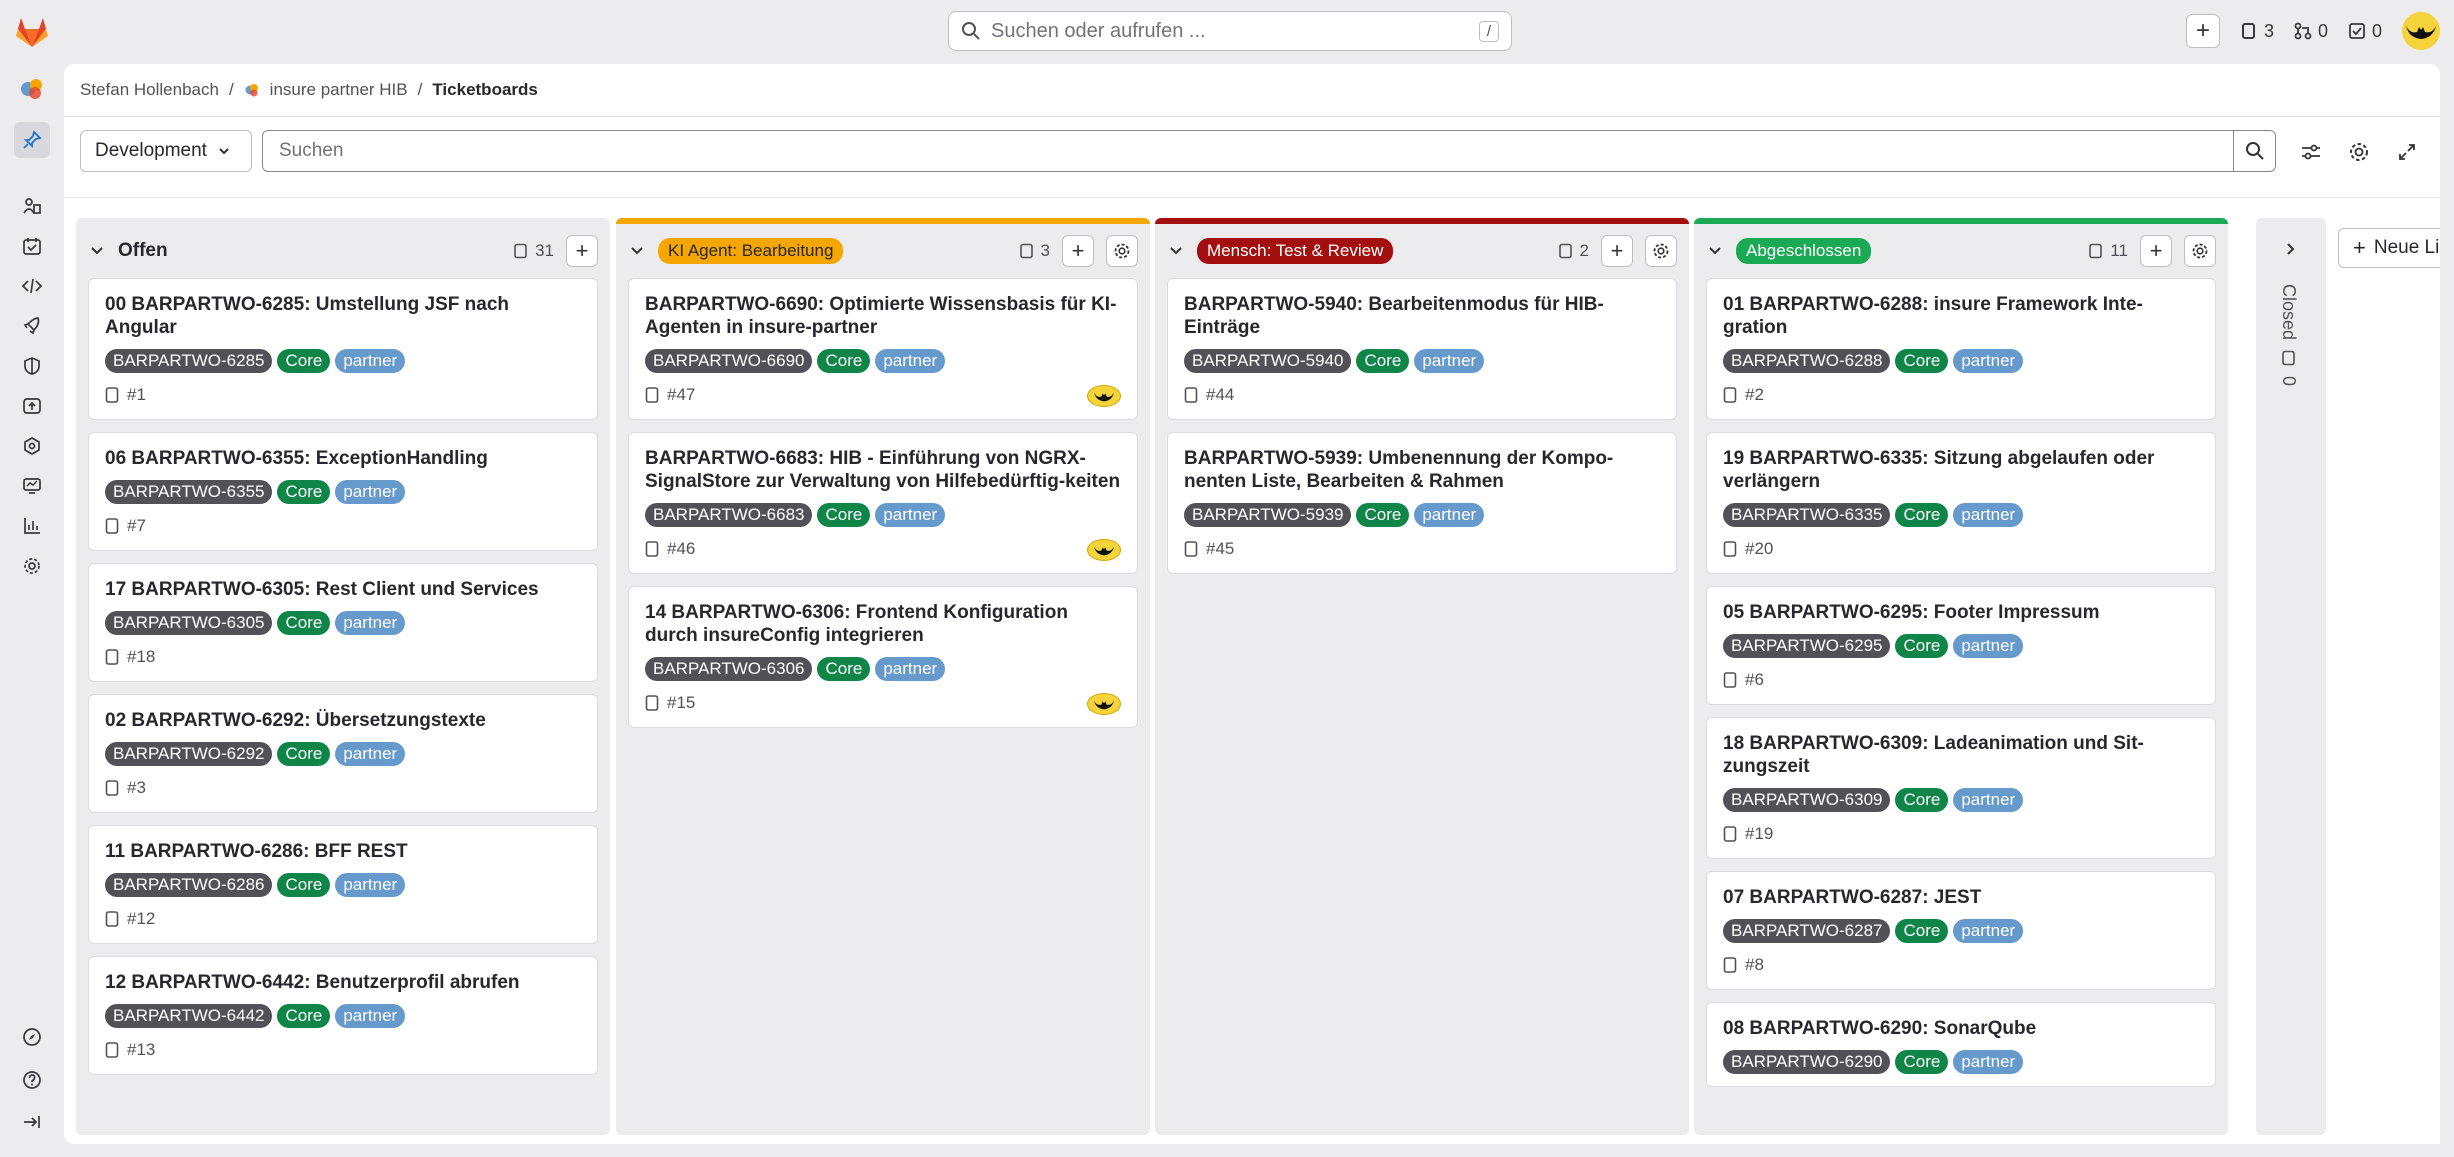 The height and width of the screenshot is (1157, 2454). Describe the element at coordinates (32, 206) in the screenshot. I see `manage-icon` at that location.